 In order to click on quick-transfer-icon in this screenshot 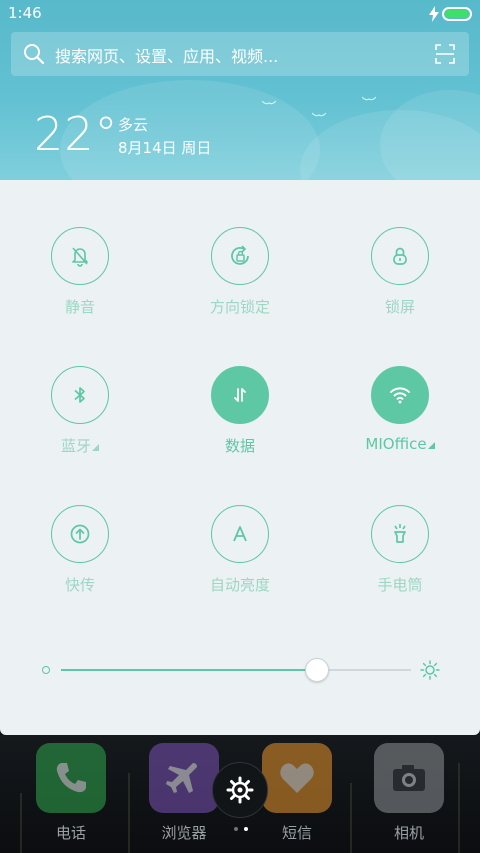, I will do `click(80, 534)`.